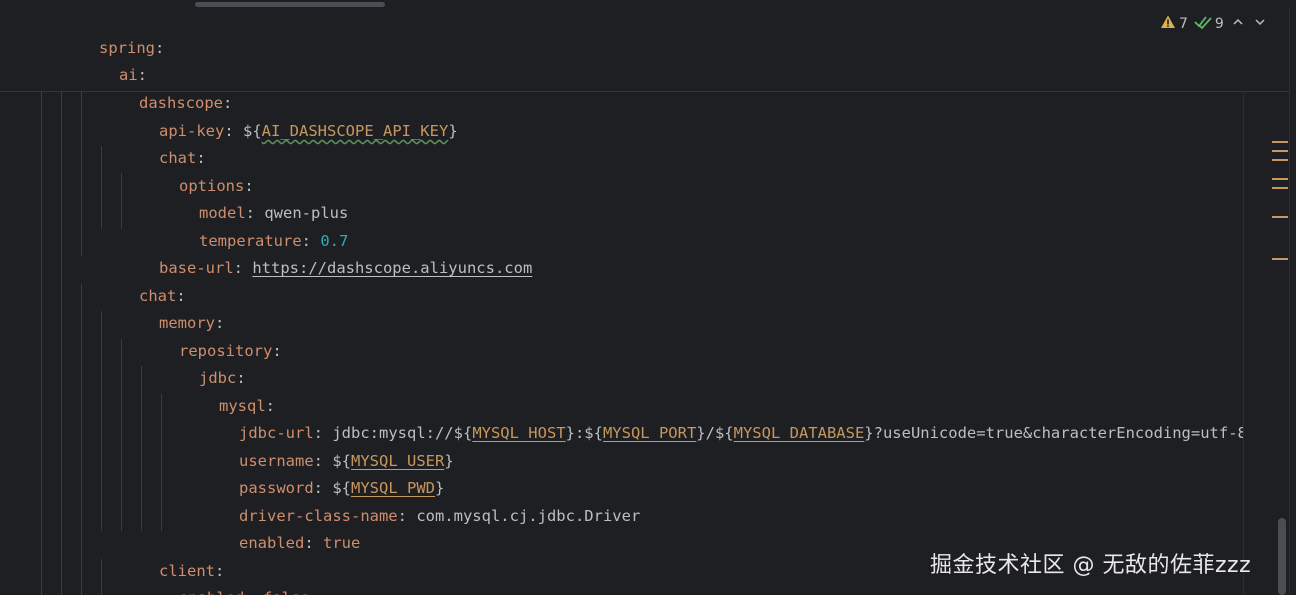 The image size is (1296, 595). I want to click on sticky-line-spring: spring:, so click(103, 32).